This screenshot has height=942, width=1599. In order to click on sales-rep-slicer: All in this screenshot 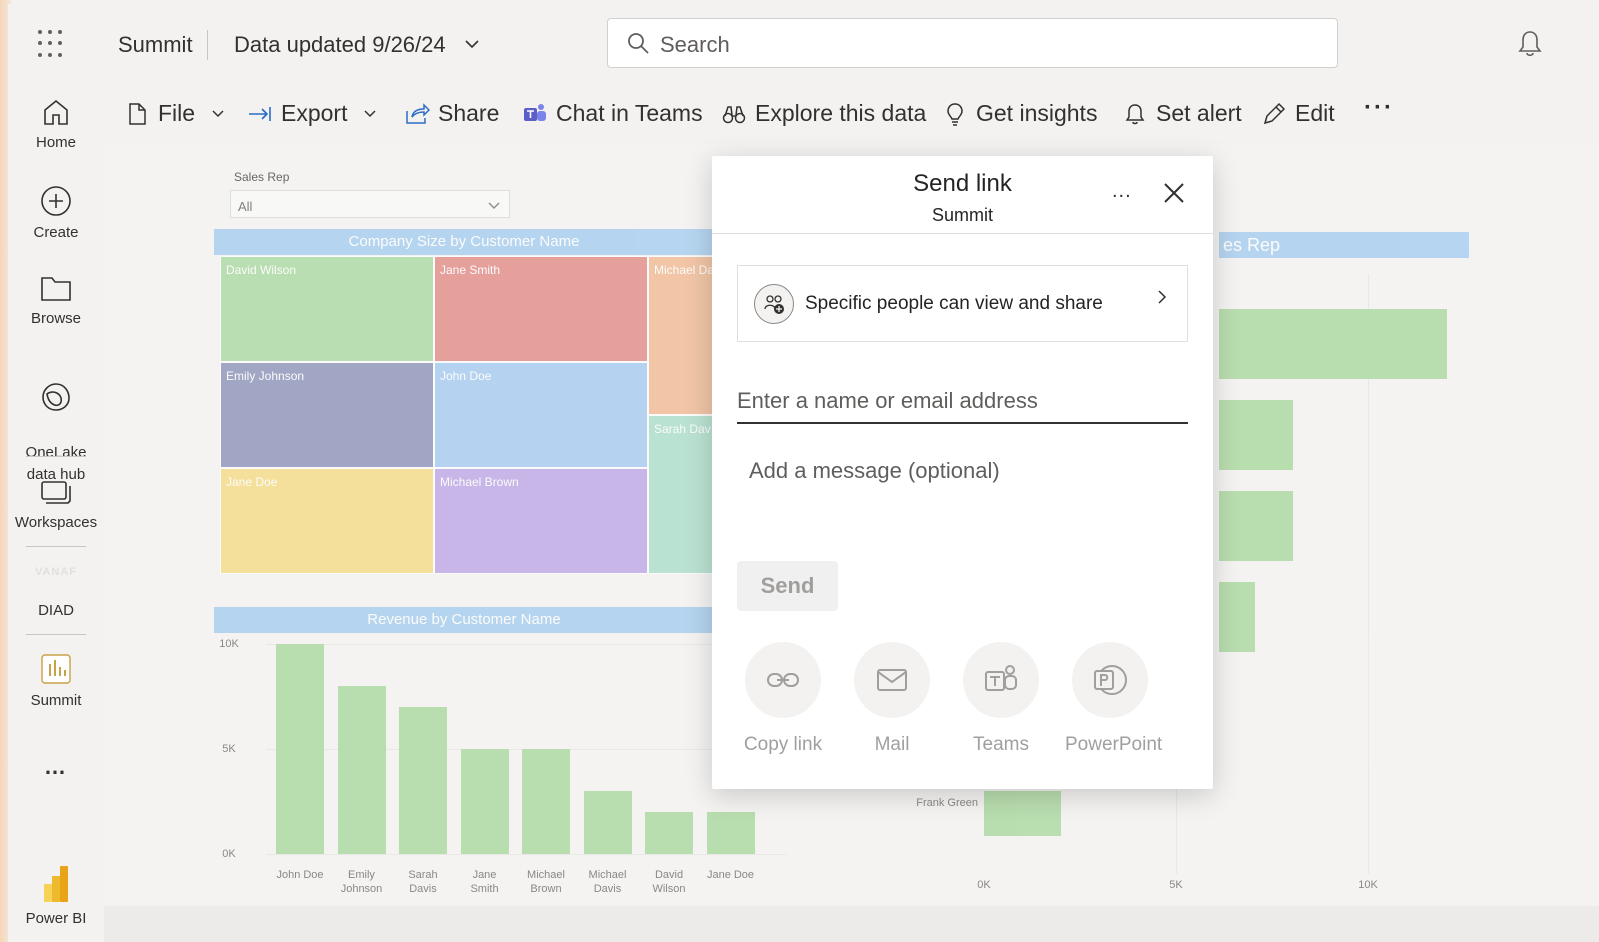, I will do `click(370, 204)`.